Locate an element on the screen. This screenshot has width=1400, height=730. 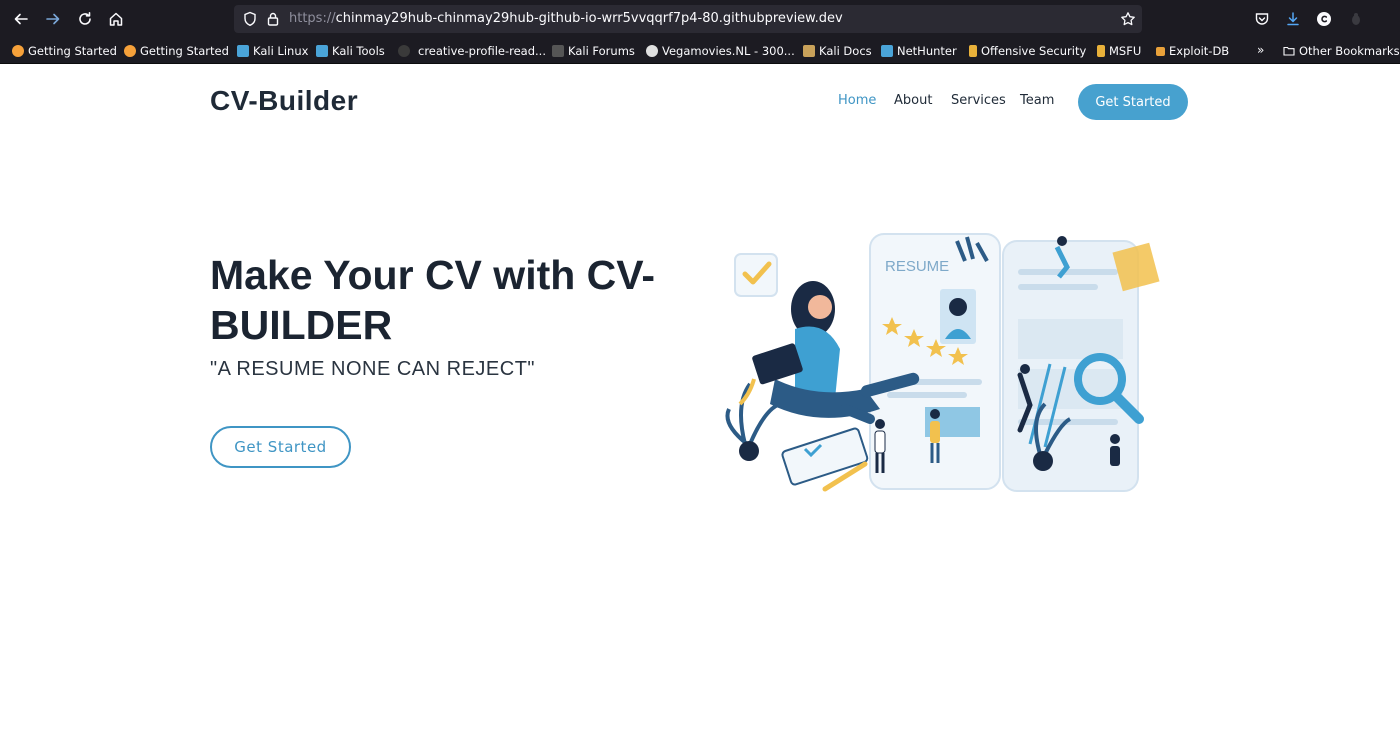
nav-services: Services is located at coordinates (978, 100).